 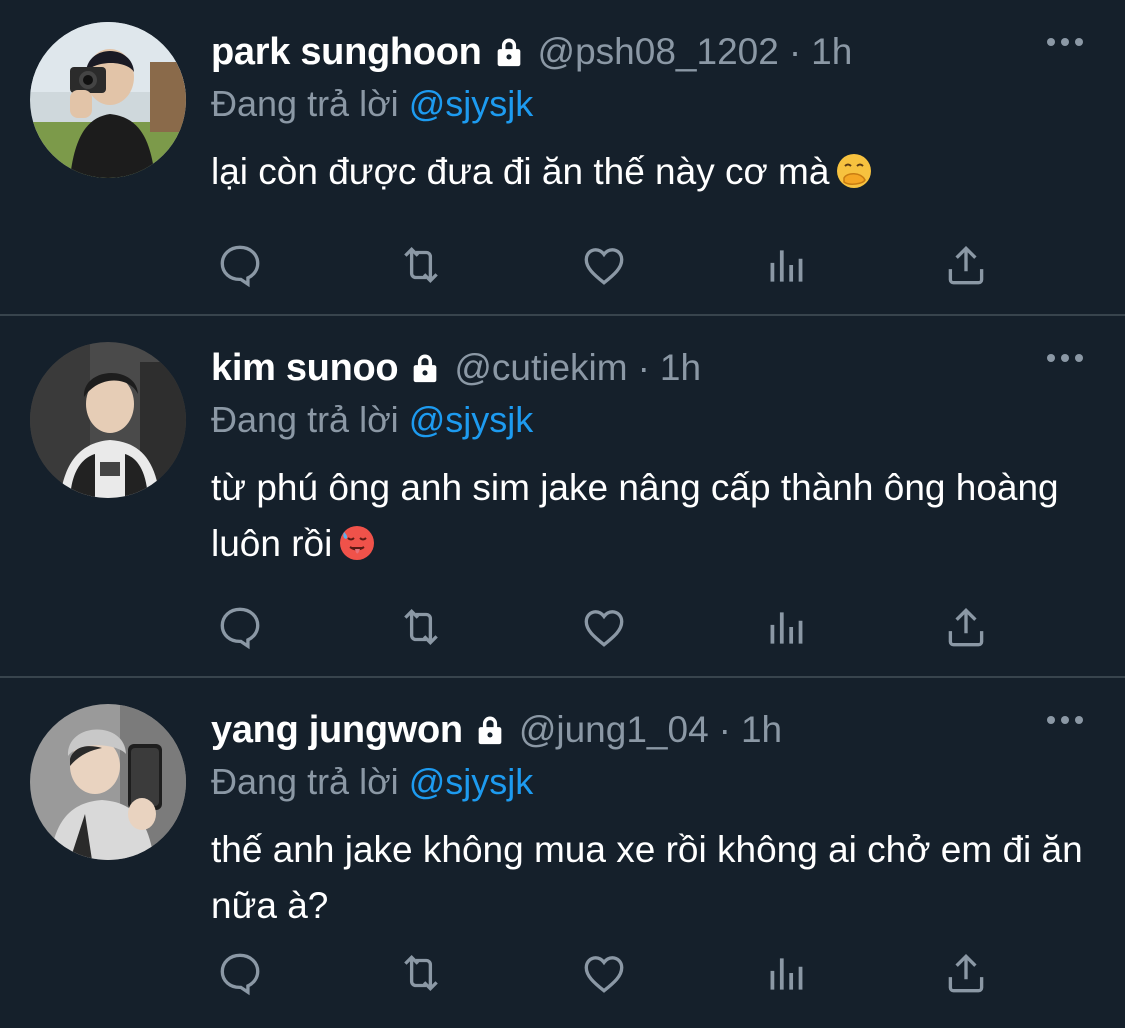 I want to click on face-with-hand-over-mouth-emoji, so click(x=854, y=169).